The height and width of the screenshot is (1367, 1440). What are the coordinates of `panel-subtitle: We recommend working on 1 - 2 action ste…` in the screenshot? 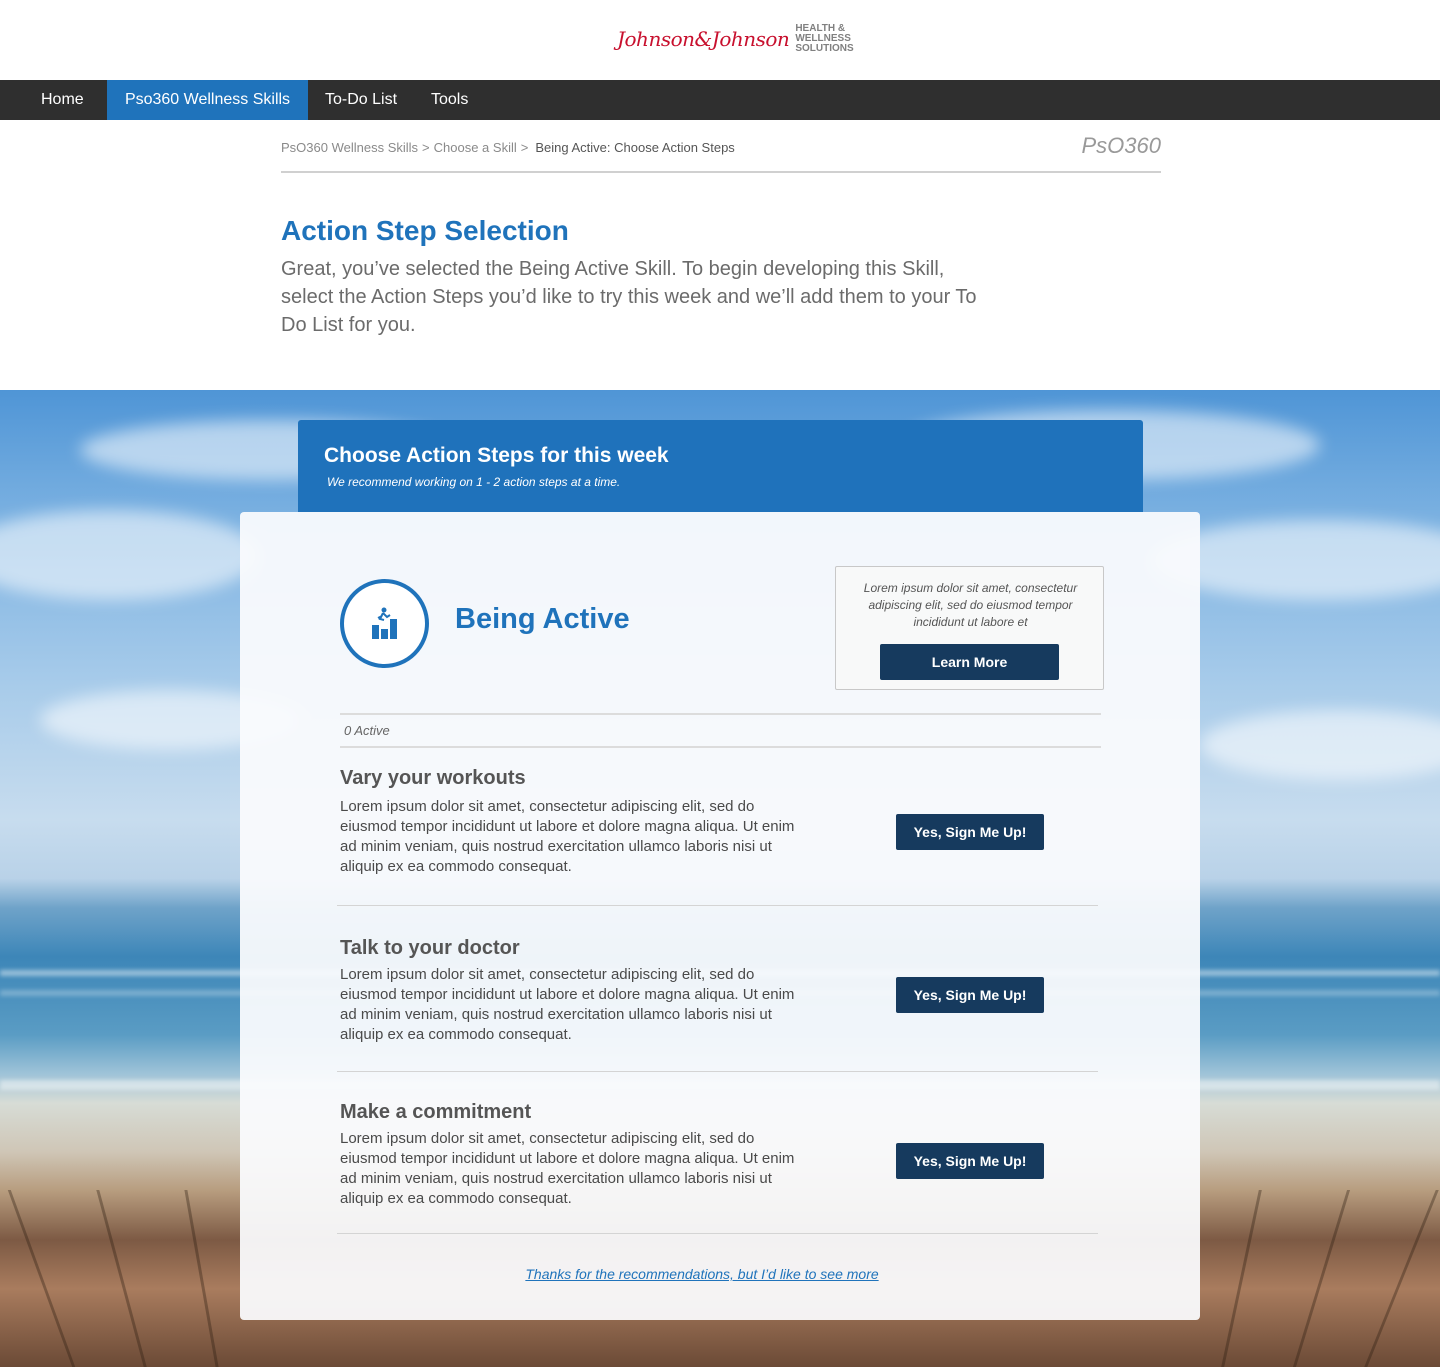 It's located at (474, 482).